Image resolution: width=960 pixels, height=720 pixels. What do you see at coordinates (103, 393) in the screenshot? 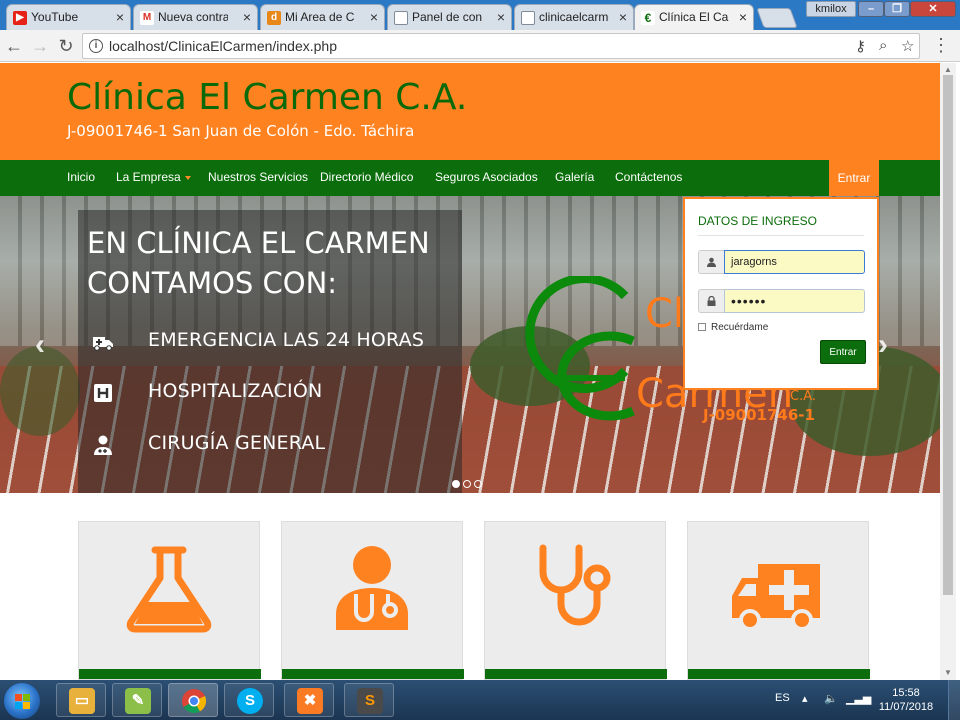
I see `hospital-icon` at bounding box center [103, 393].